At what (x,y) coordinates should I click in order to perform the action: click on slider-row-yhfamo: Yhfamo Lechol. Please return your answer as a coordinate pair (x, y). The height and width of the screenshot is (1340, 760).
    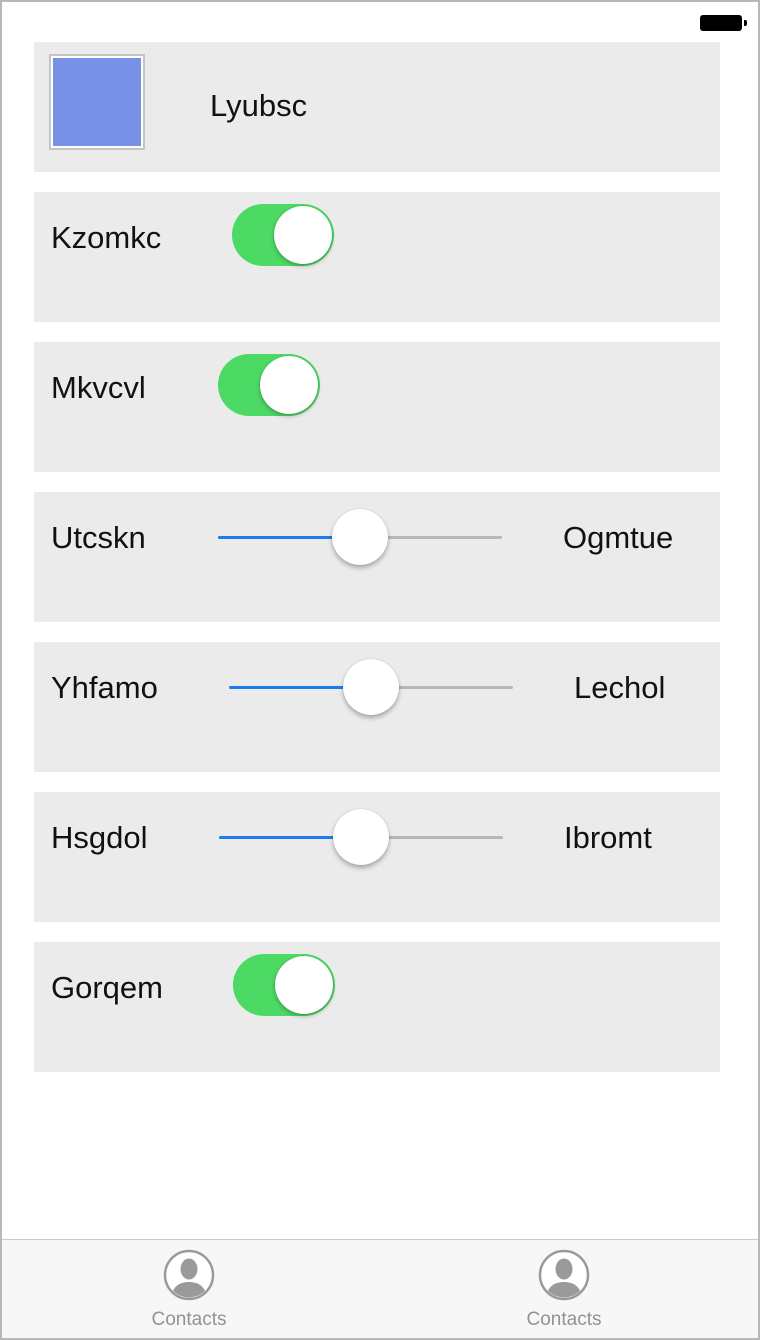
    Looking at the image, I should click on (377, 707).